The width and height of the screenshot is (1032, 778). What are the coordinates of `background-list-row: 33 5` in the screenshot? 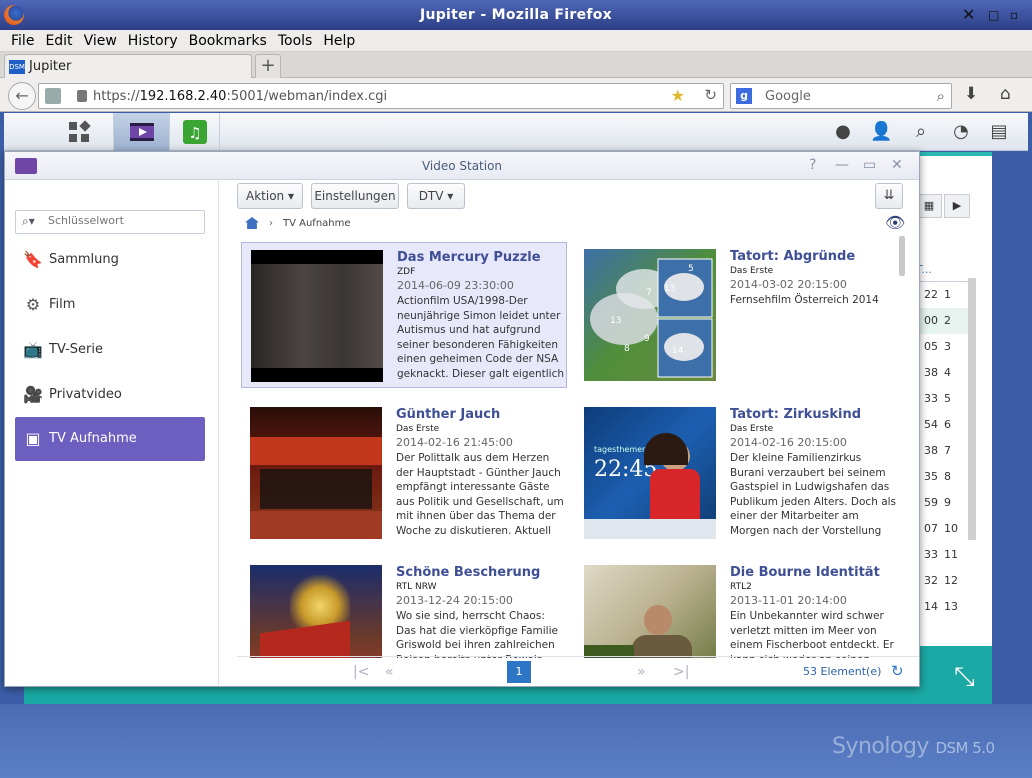 It's located at (946, 399).